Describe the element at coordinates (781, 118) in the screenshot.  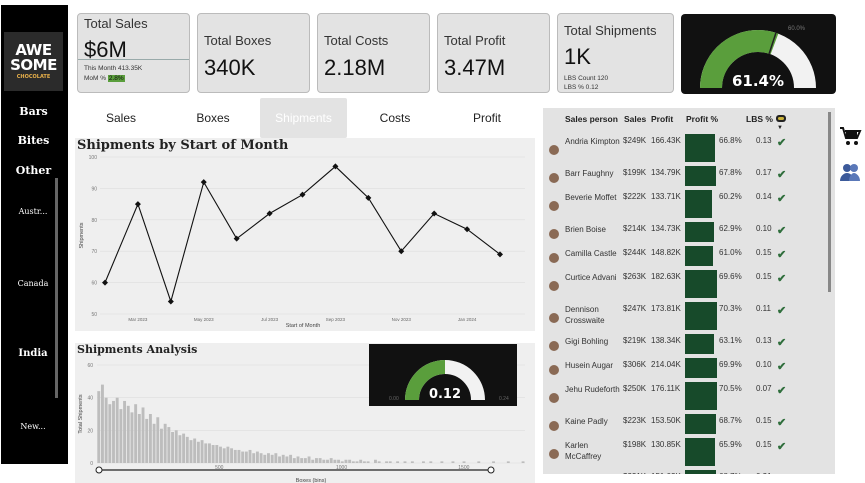
I see `toggle-icon` at that location.